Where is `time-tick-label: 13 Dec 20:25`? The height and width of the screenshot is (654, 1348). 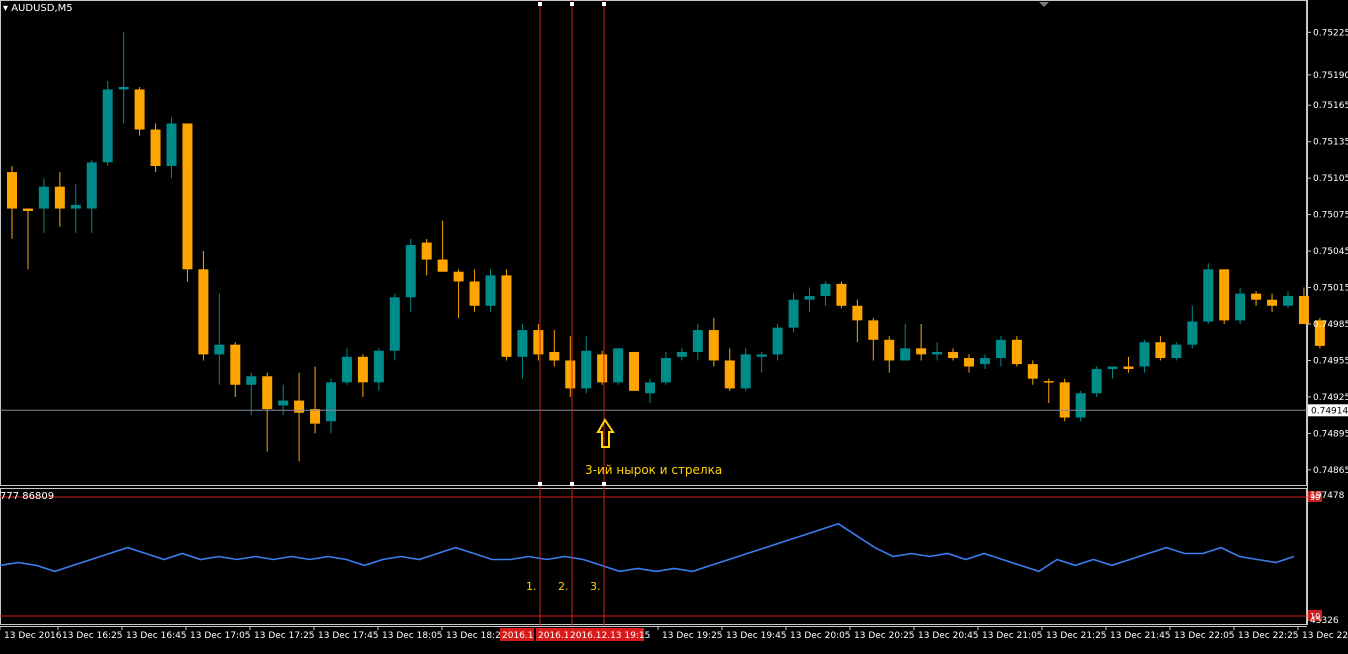
time-tick-label: 13 Dec 20:25 is located at coordinates (884, 636).